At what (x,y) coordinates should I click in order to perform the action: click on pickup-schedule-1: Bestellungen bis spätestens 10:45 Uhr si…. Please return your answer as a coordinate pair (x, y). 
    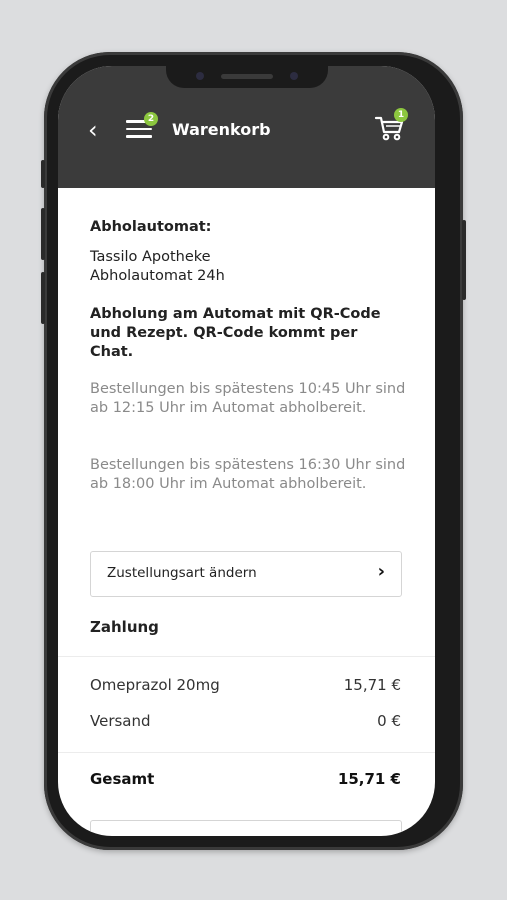
    Looking at the image, I should click on (248, 398).